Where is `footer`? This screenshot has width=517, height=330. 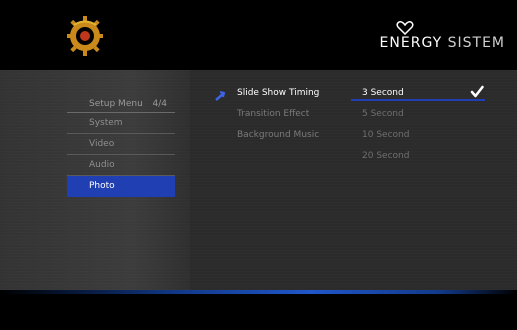
footer is located at coordinates (258, 312).